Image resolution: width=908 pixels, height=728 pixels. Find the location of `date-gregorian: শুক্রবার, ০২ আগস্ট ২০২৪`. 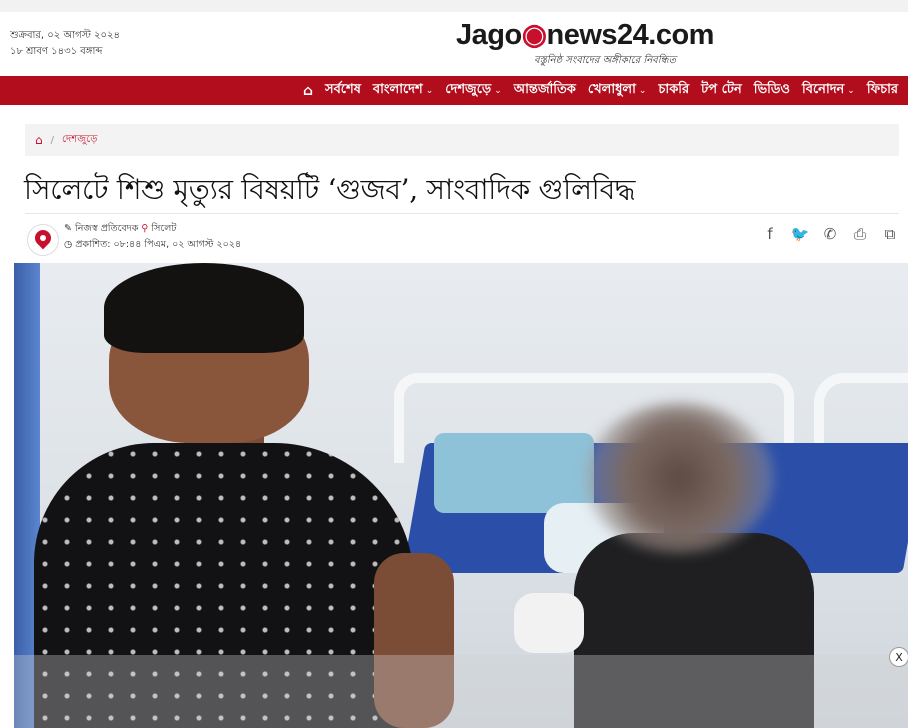

date-gregorian: শুক্রবার, ০২ আগস্ট ২০২৪ is located at coordinates (65, 35).